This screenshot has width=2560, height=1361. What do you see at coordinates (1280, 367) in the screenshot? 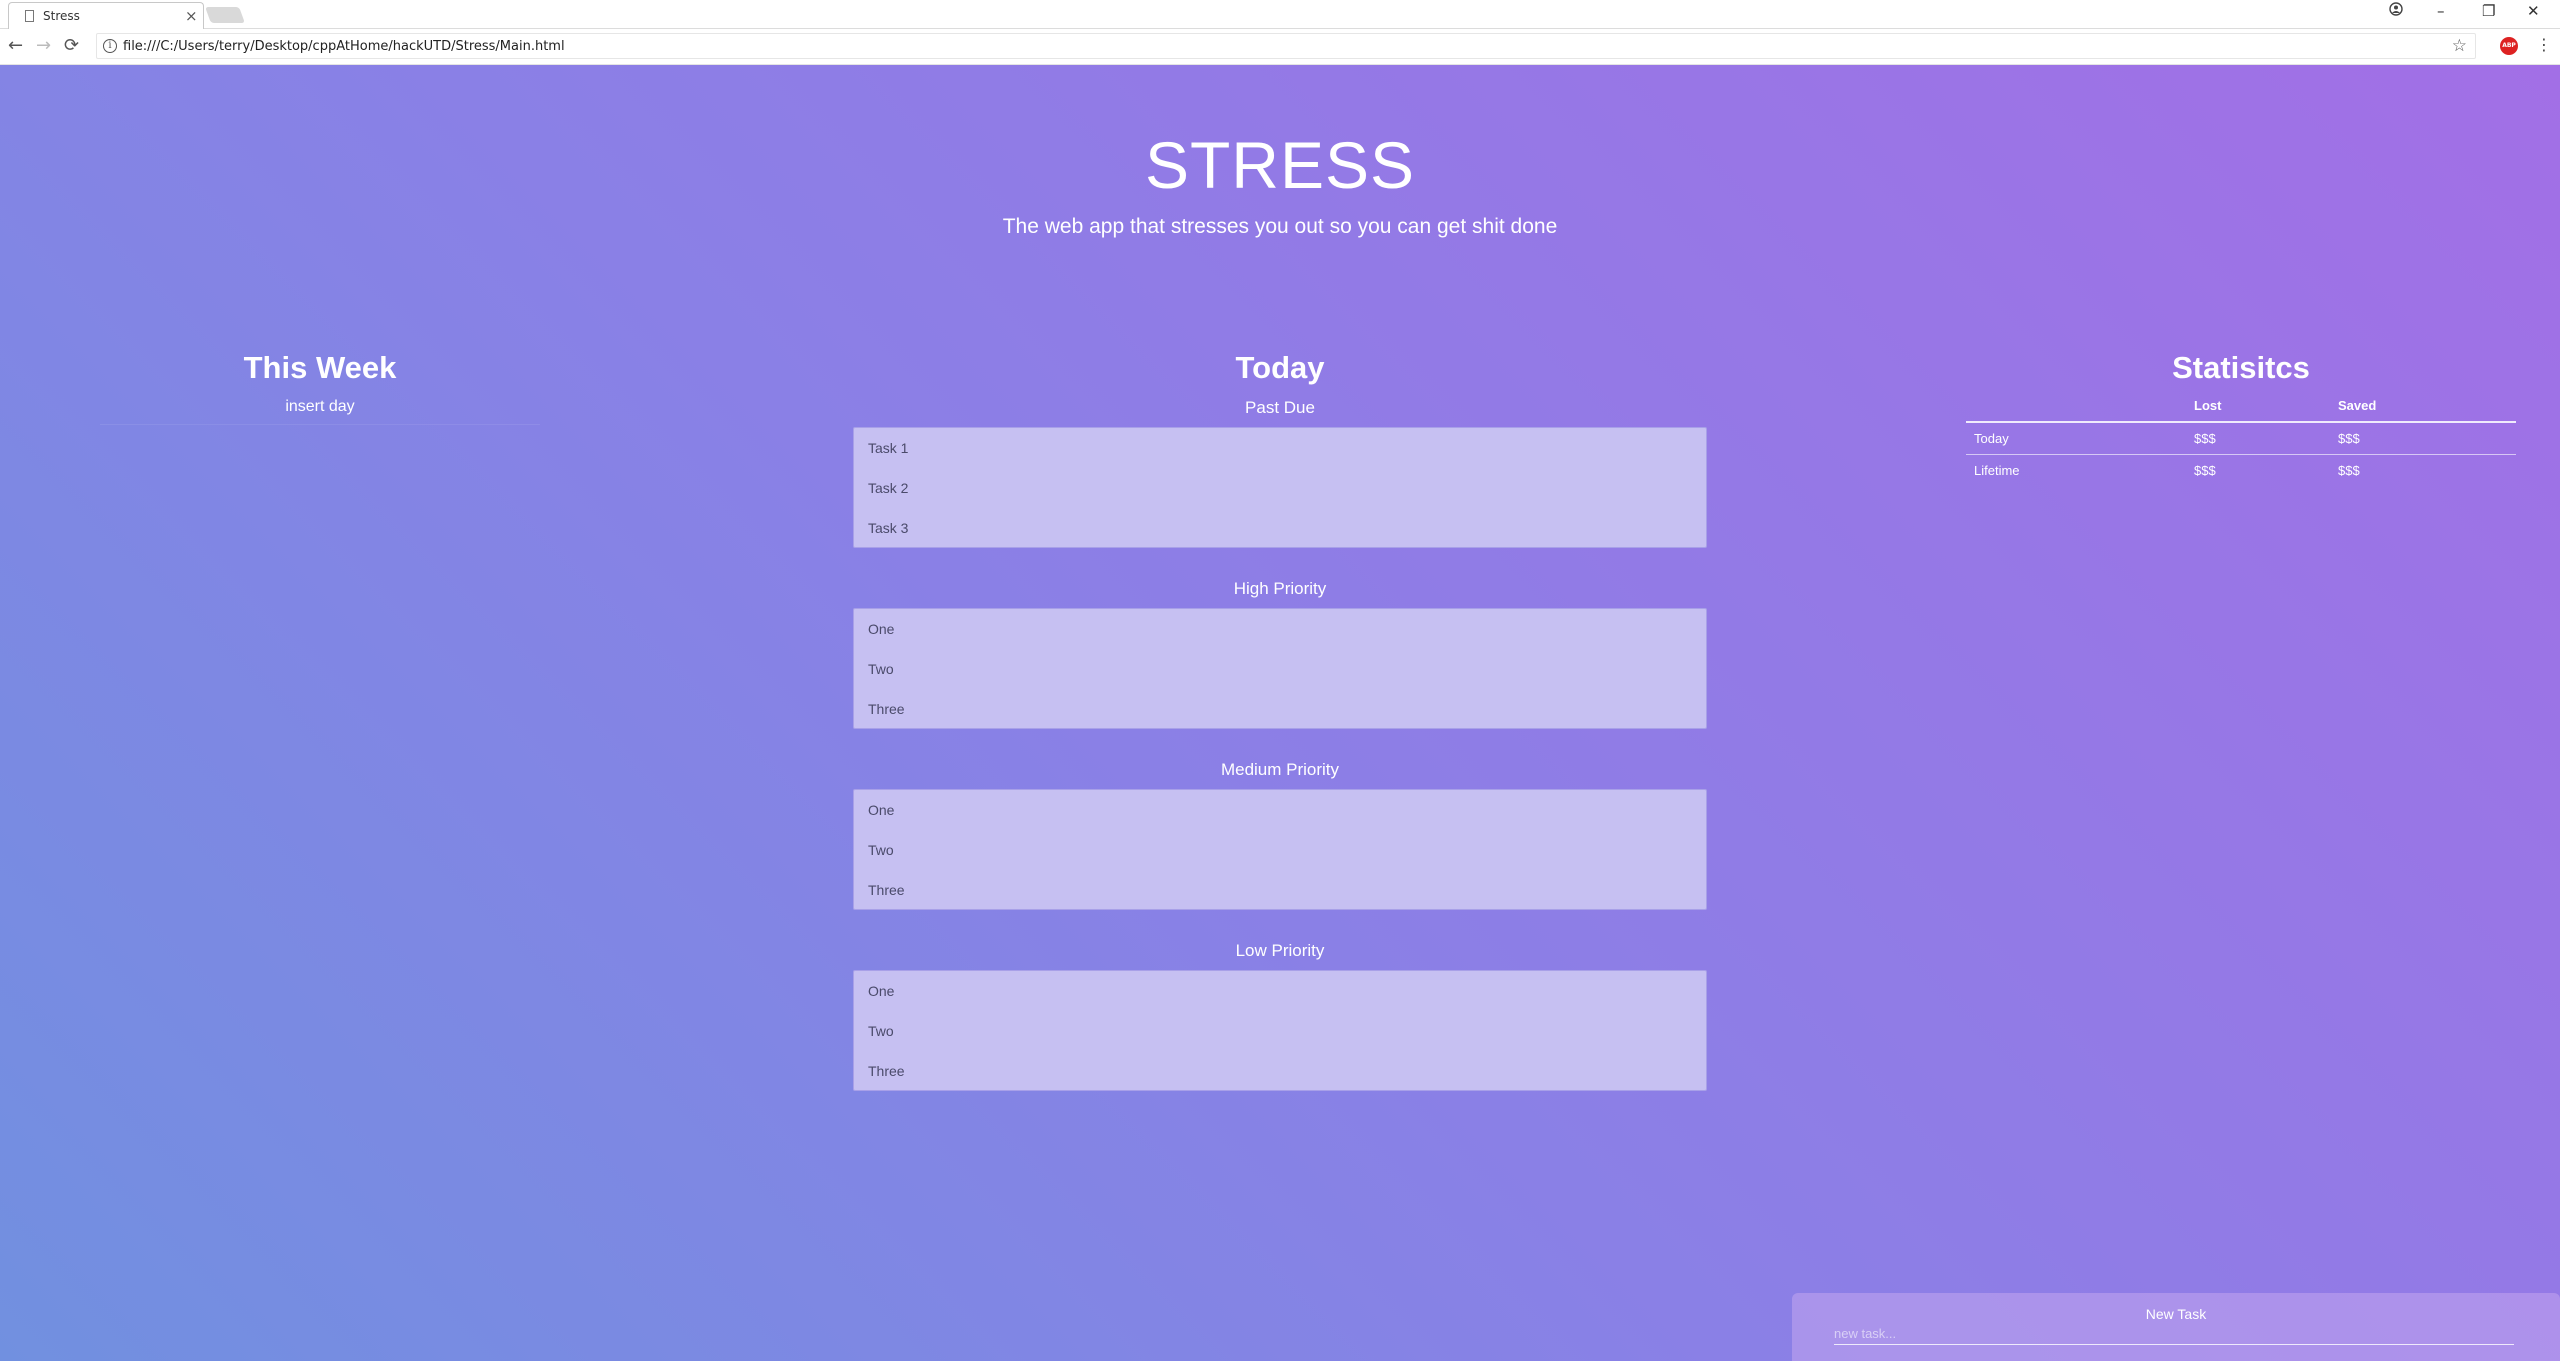
I see `today-heading: Today` at bounding box center [1280, 367].